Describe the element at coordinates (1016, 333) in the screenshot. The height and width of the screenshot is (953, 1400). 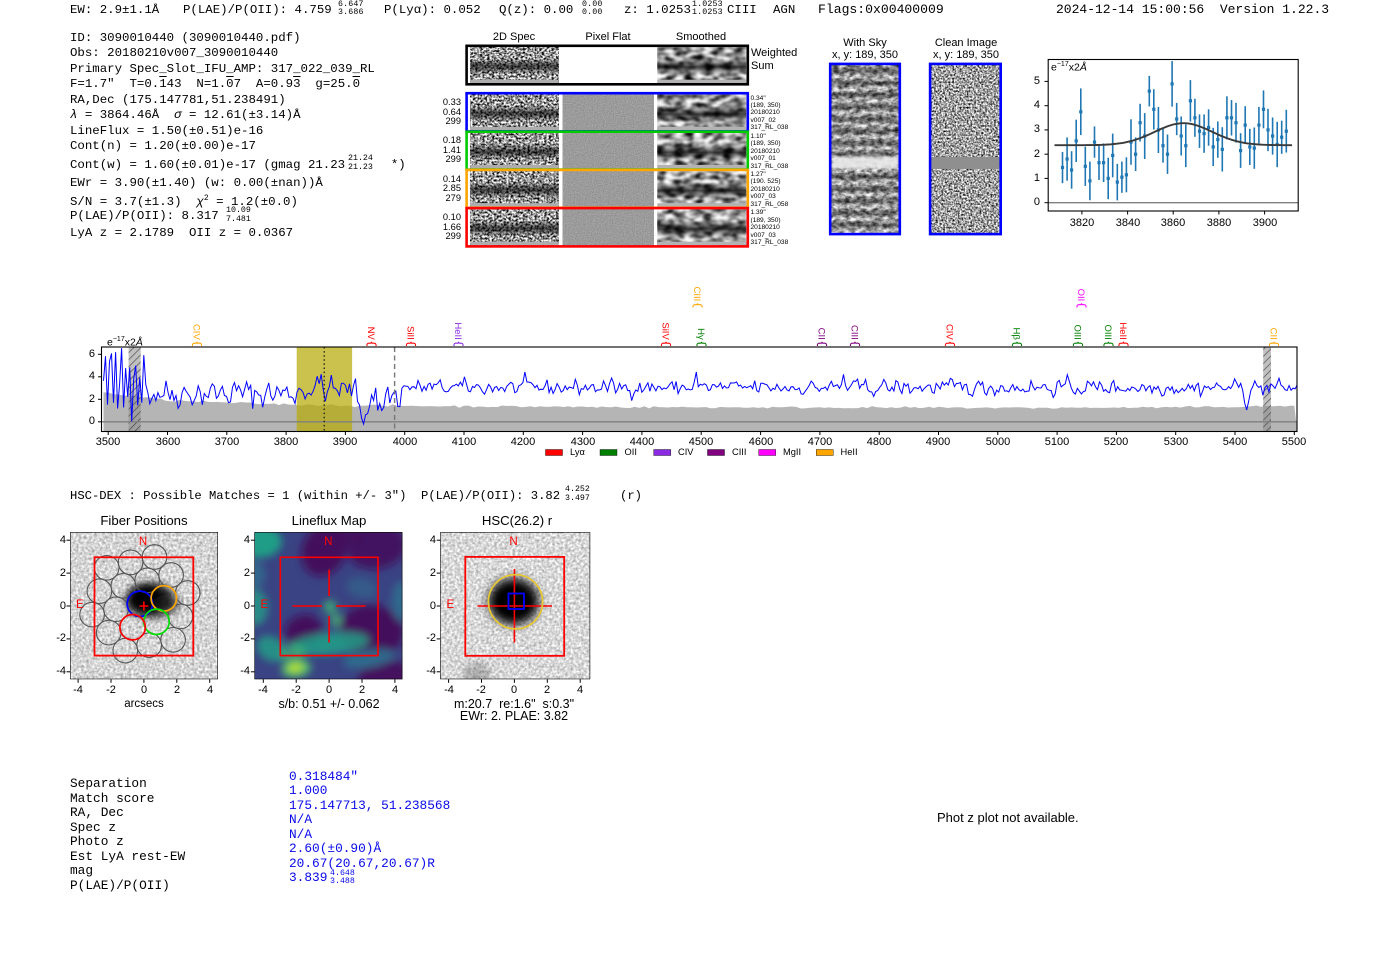
I see `svg-text: Hβ` at that location.